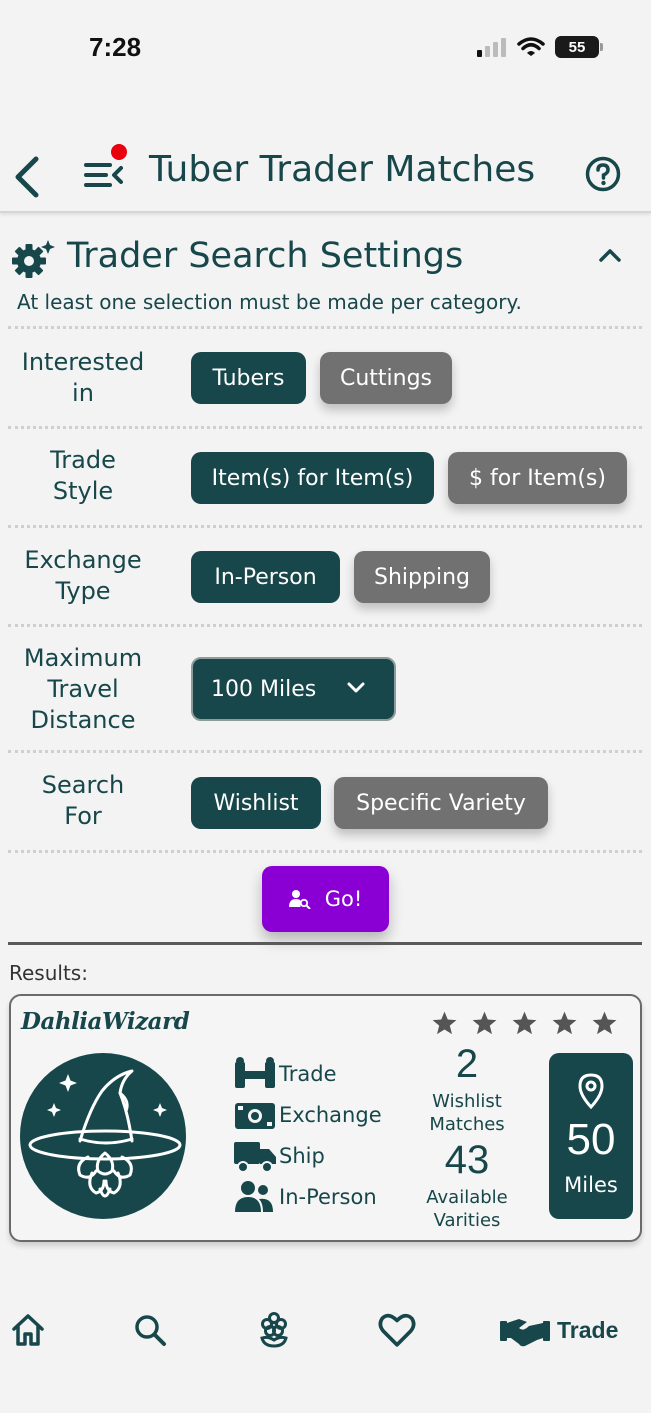  I want to click on handshake-icon, so click(525, 1333).